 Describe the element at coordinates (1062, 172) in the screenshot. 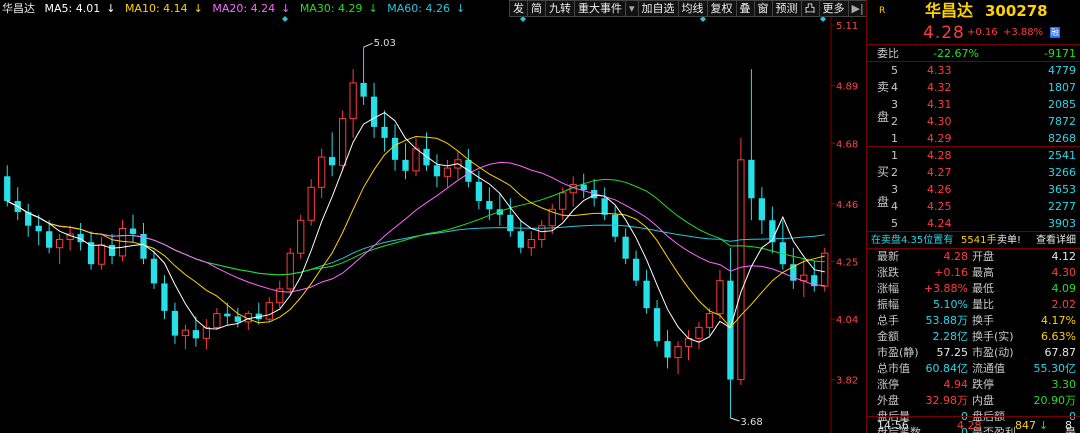

I see `buy-order-volume: 3266` at that location.